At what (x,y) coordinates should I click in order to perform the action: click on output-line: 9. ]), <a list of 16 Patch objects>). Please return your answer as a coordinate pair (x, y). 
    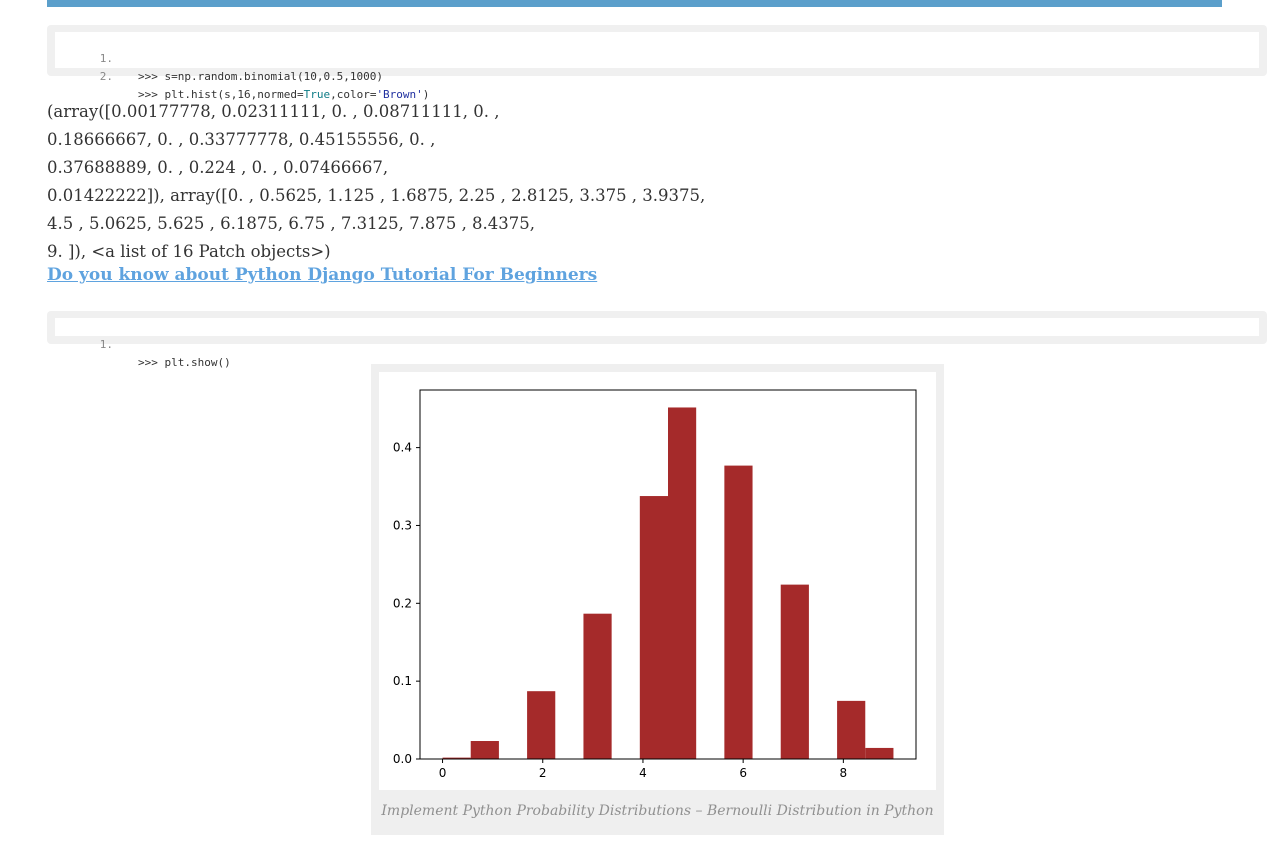
    Looking at the image, I should click on (189, 251).